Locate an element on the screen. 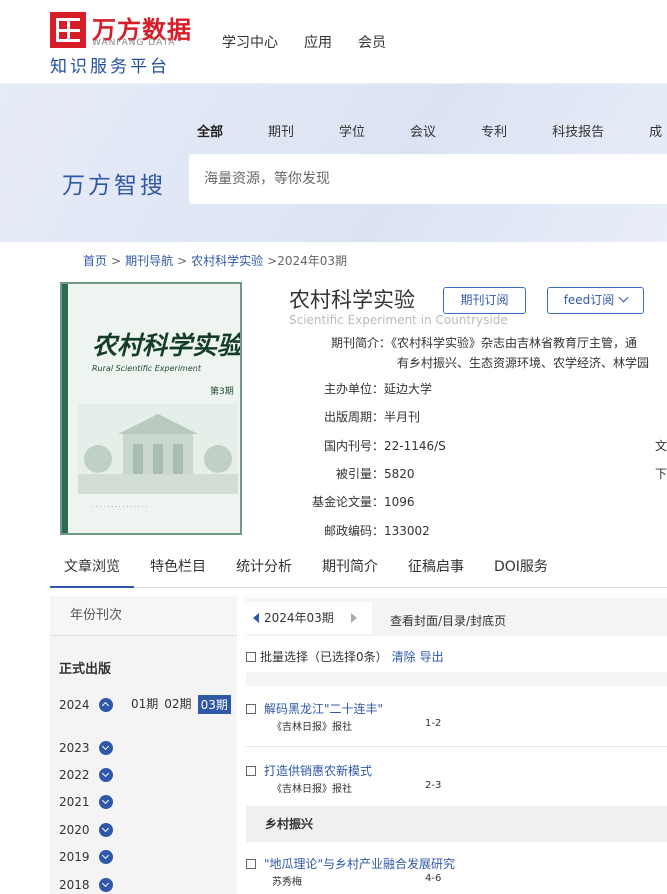  intro-text-line2: 有乡村振兴、生态资源环境、农学经济、林学园 is located at coordinates (523, 363).